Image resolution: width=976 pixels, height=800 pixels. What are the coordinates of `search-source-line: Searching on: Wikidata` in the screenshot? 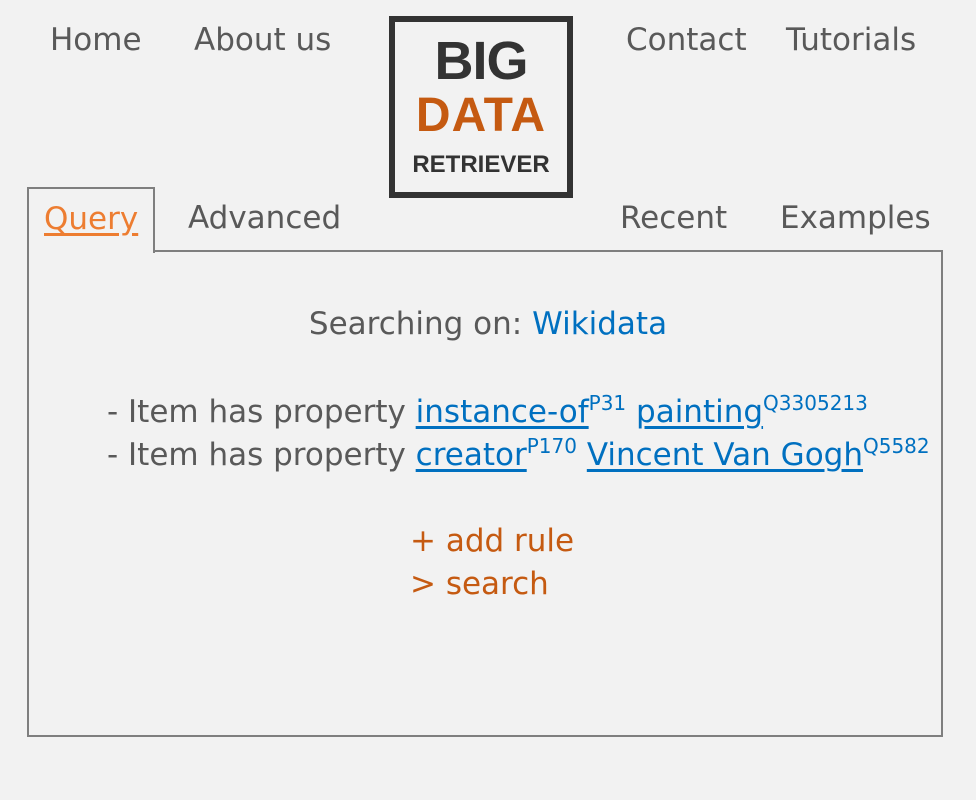 It's located at (488, 324).